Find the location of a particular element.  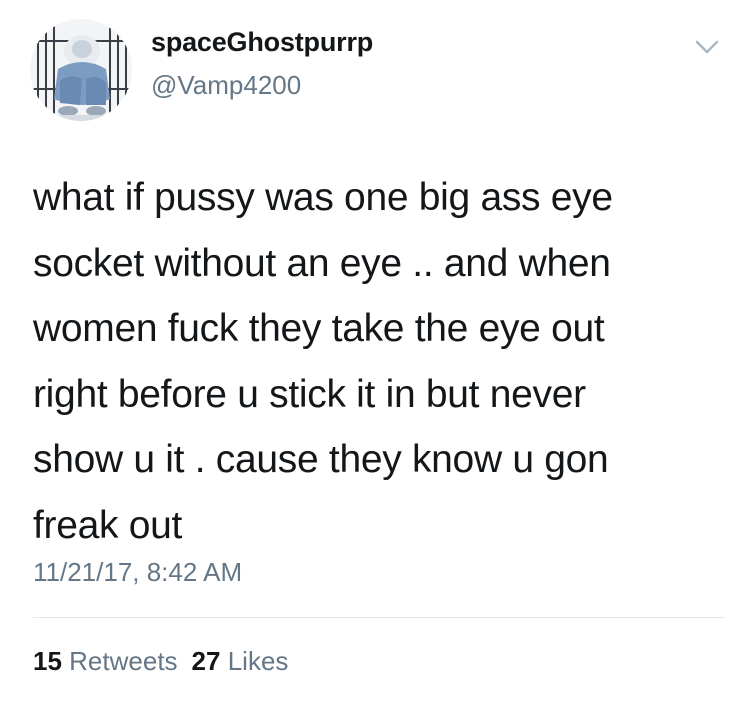

retweets-label: Retweets is located at coordinates (123, 661).